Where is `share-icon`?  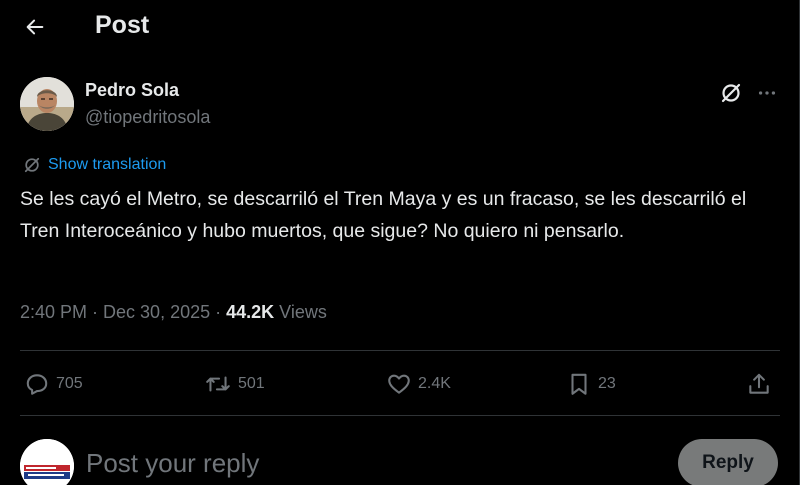
share-icon is located at coordinates (759, 383).